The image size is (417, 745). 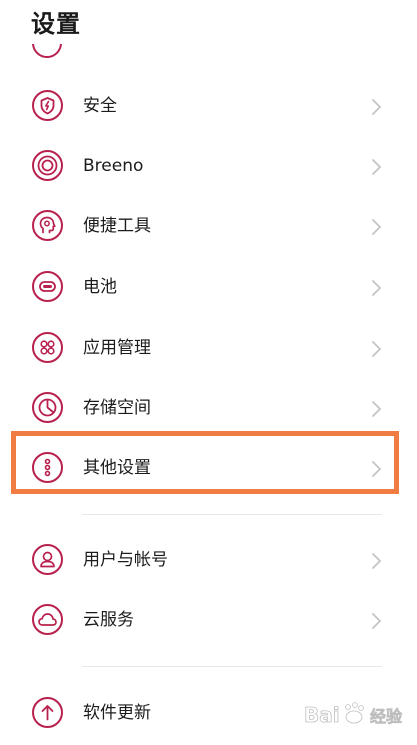 I want to click on svg-text: 经验, so click(x=386, y=716).